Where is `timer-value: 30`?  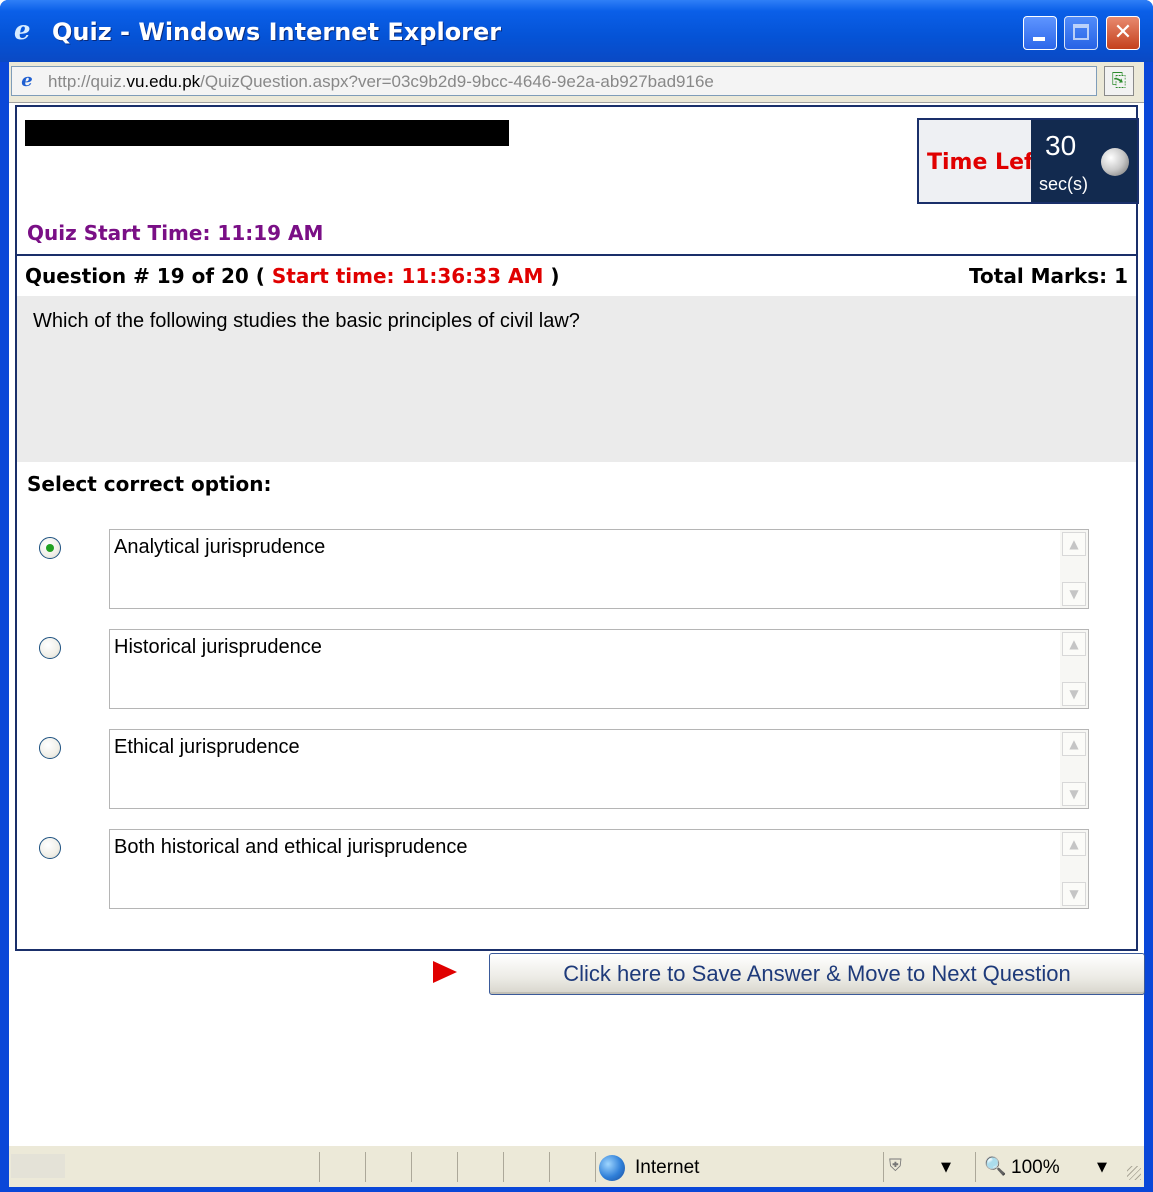 timer-value: 30 is located at coordinates (1061, 145).